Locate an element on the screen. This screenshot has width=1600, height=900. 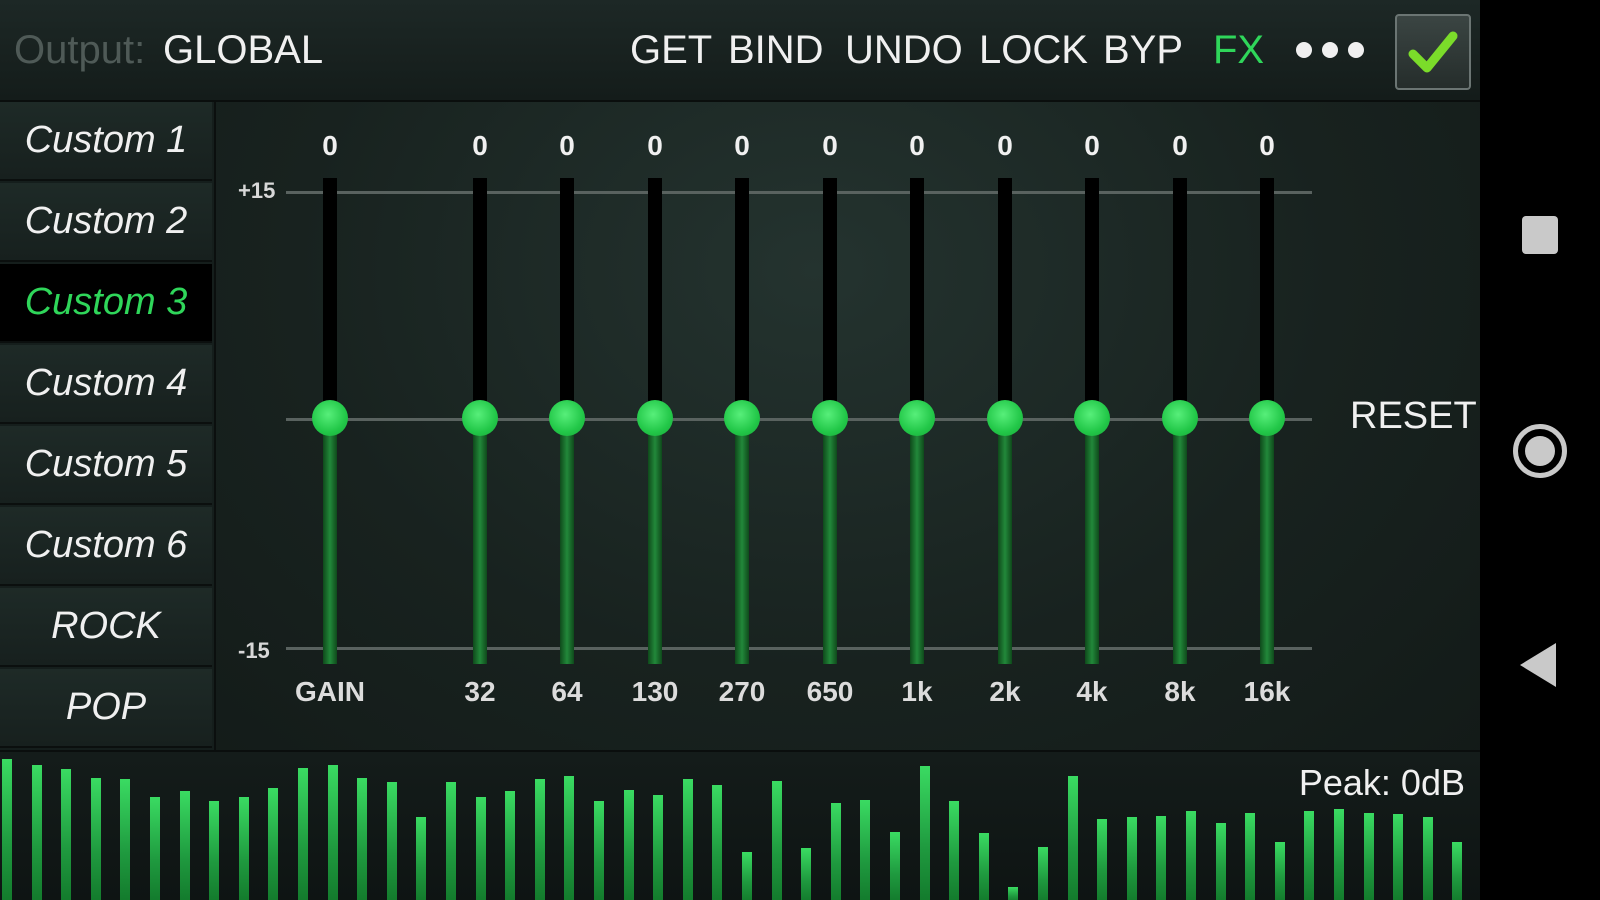
top-toolbar: Output: GLOBAL GET BIND UNDO LOCK BYP FX is located at coordinates (740, 51).